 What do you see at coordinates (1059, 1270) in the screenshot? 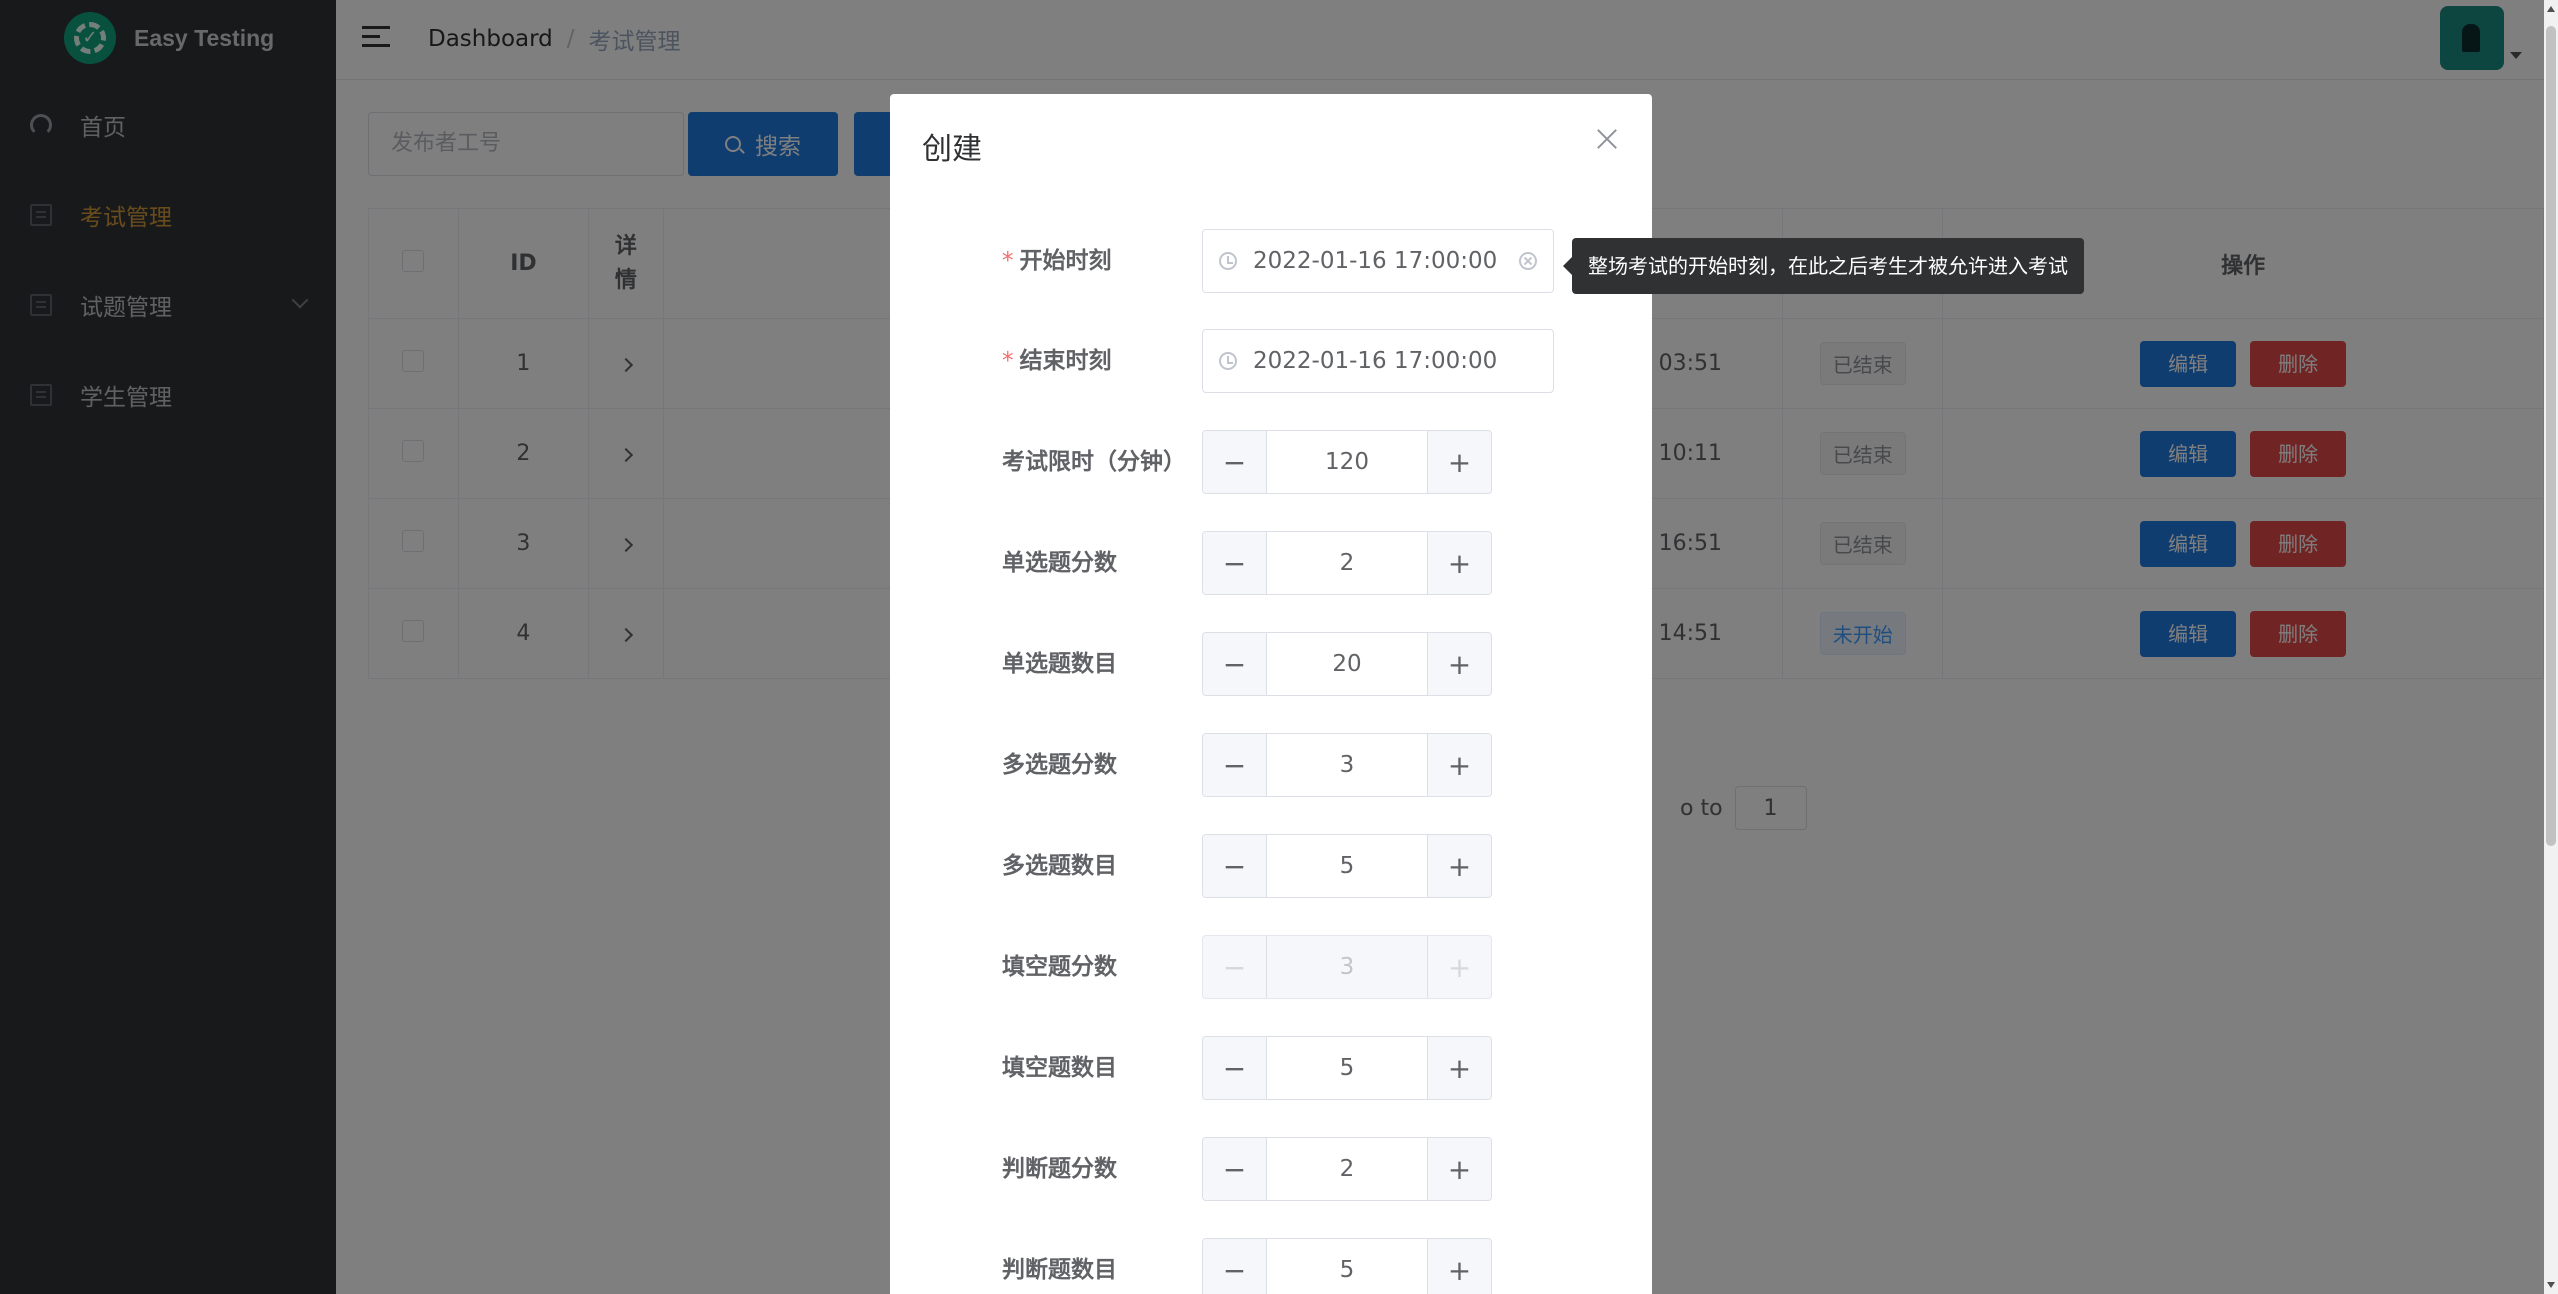
I see `field-label: 判断题数目` at bounding box center [1059, 1270].